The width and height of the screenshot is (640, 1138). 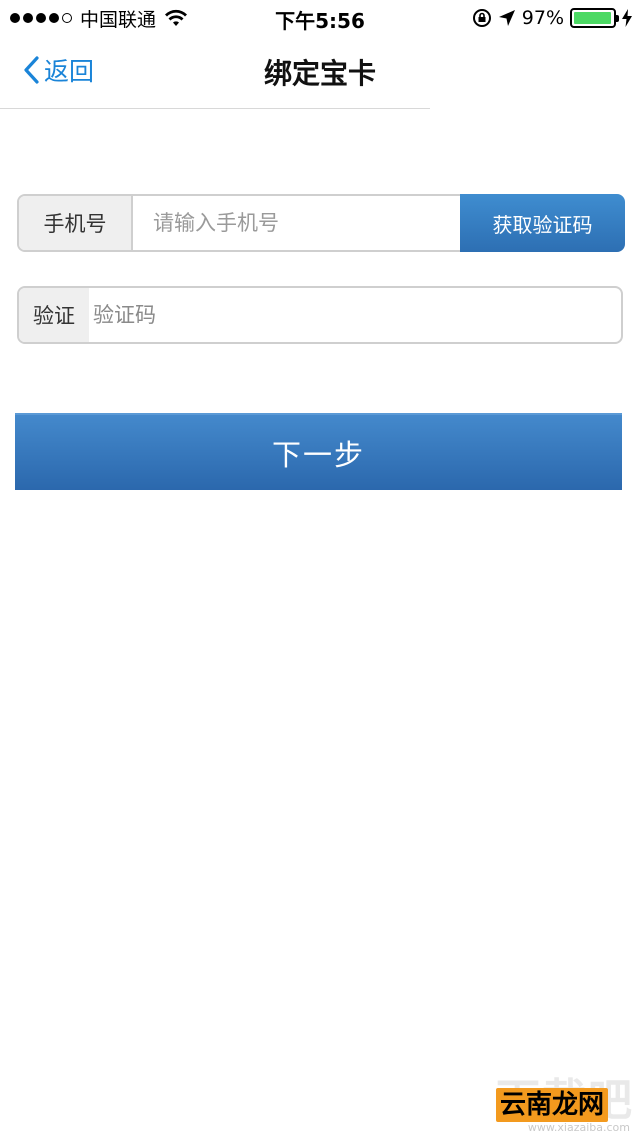 I want to click on code-input, so click(x=355, y=315).